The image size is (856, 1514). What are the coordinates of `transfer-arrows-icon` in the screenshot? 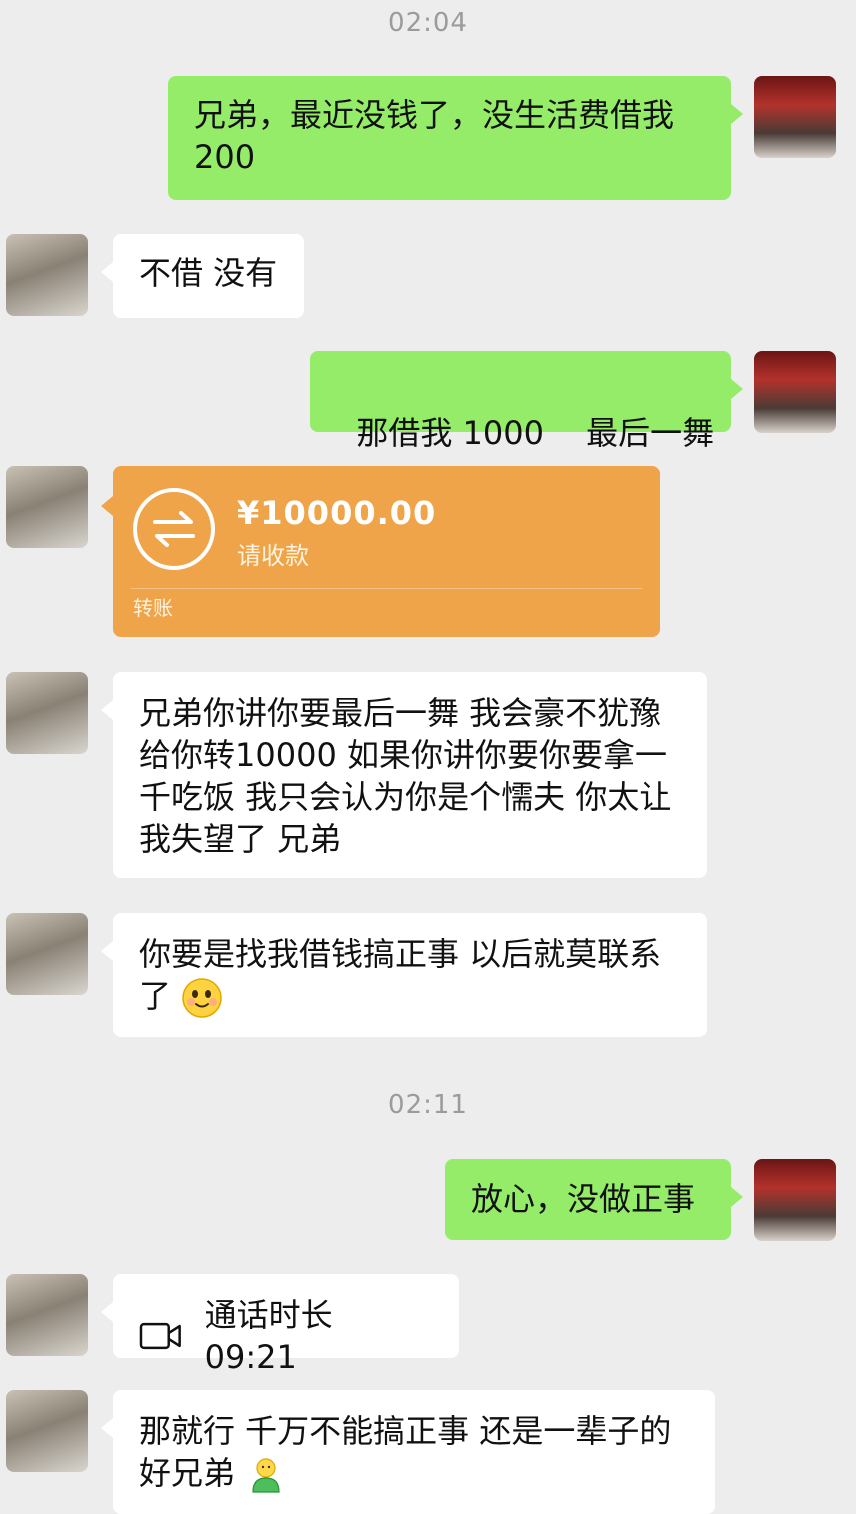 It's located at (174, 529).